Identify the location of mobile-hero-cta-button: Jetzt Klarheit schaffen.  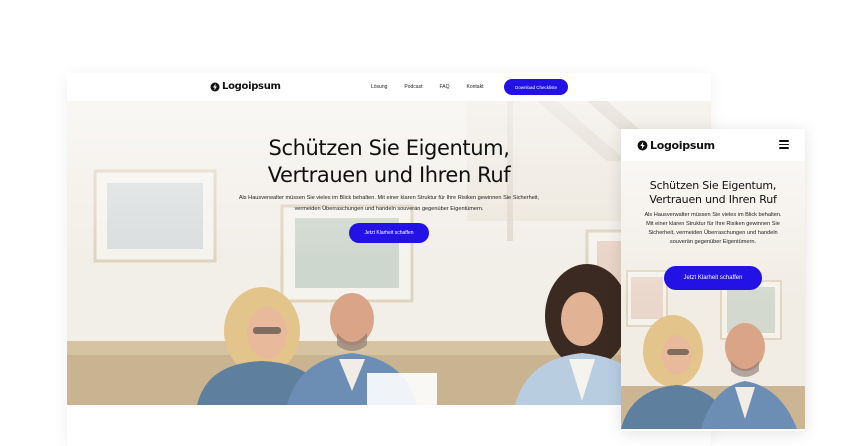
(713, 278).